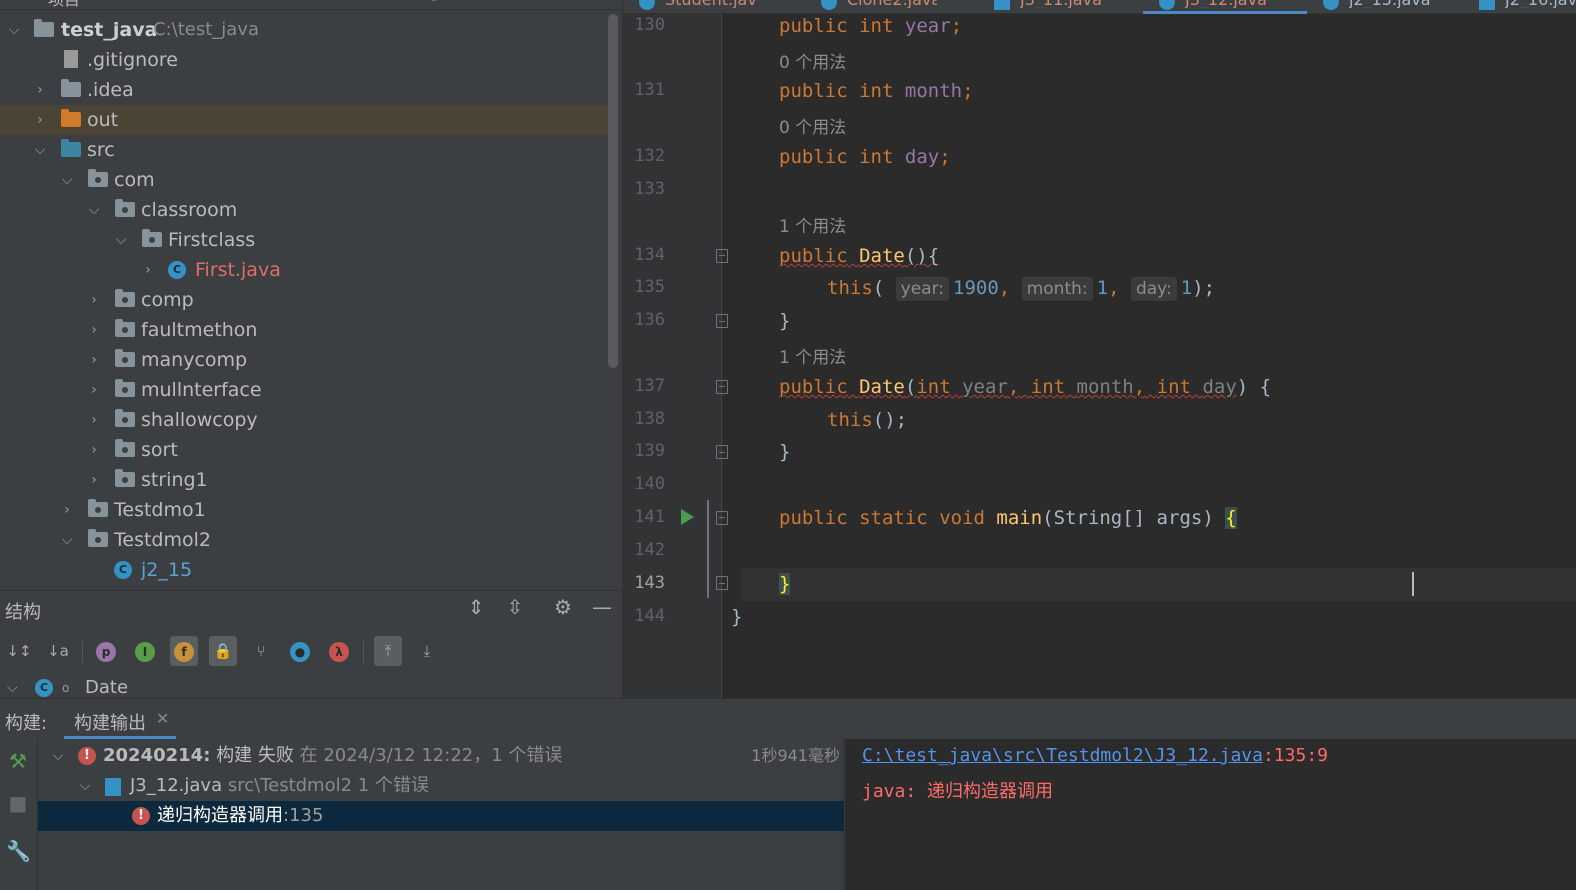 Image resolution: width=1576 pixels, height=890 pixels. What do you see at coordinates (304, 300) in the screenshot?
I see `tree-item-comp: › comp` at bounding box center [304, 300].